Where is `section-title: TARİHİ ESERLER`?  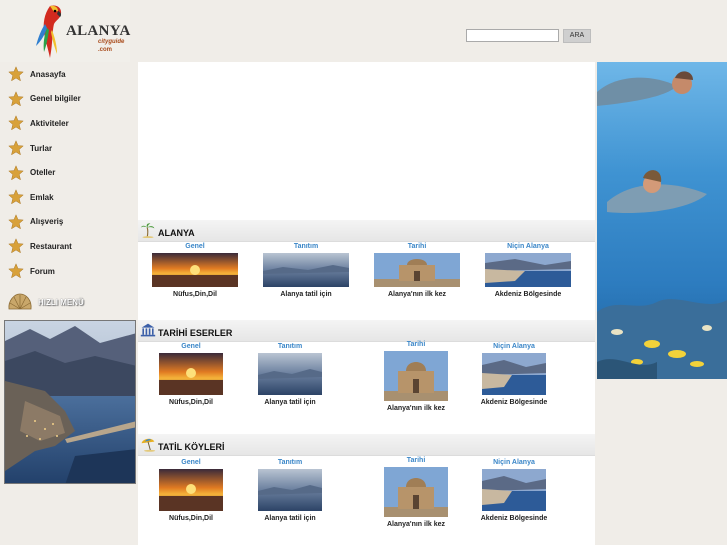
section-title: TARİHİ ESERLER is located at coordinates (195, 333).